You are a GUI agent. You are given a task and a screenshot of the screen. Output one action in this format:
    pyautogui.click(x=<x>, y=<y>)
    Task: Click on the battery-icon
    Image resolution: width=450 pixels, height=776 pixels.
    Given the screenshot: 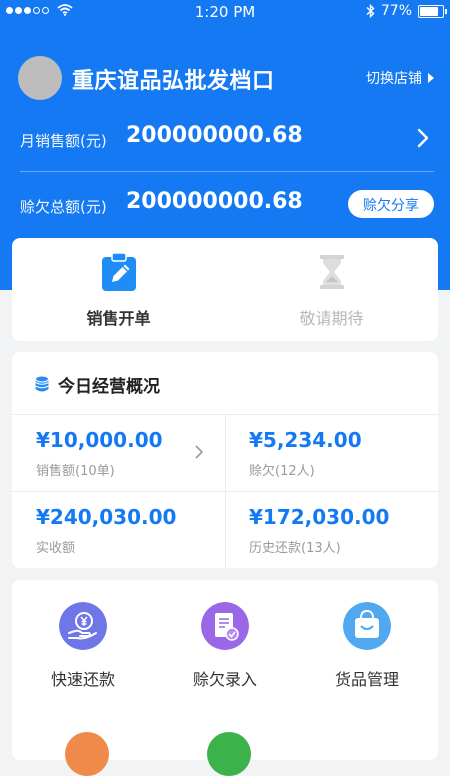 What is the action you would take?
    pyautogui.click(x=432, y=11)
    